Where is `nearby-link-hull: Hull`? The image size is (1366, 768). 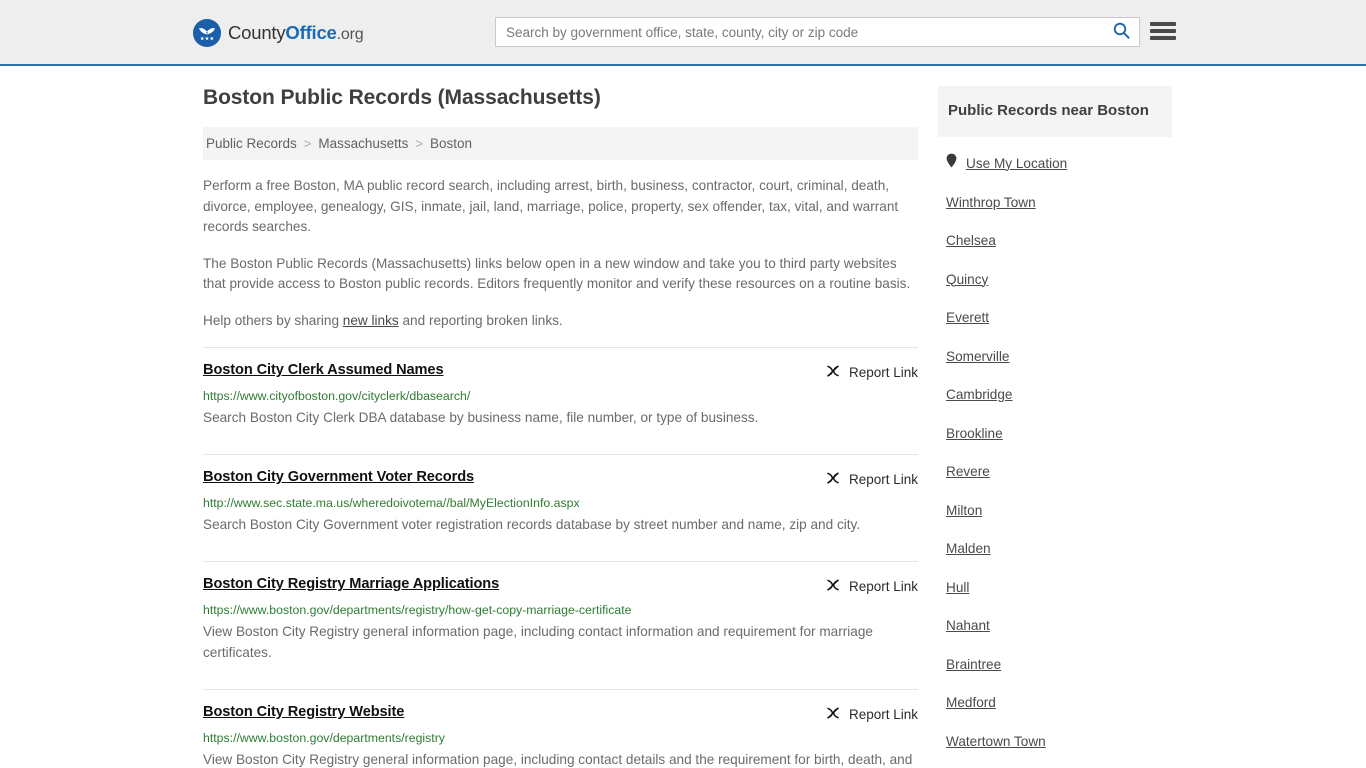
nearby-link-hull: Hull is located at coordinates (957, 587).